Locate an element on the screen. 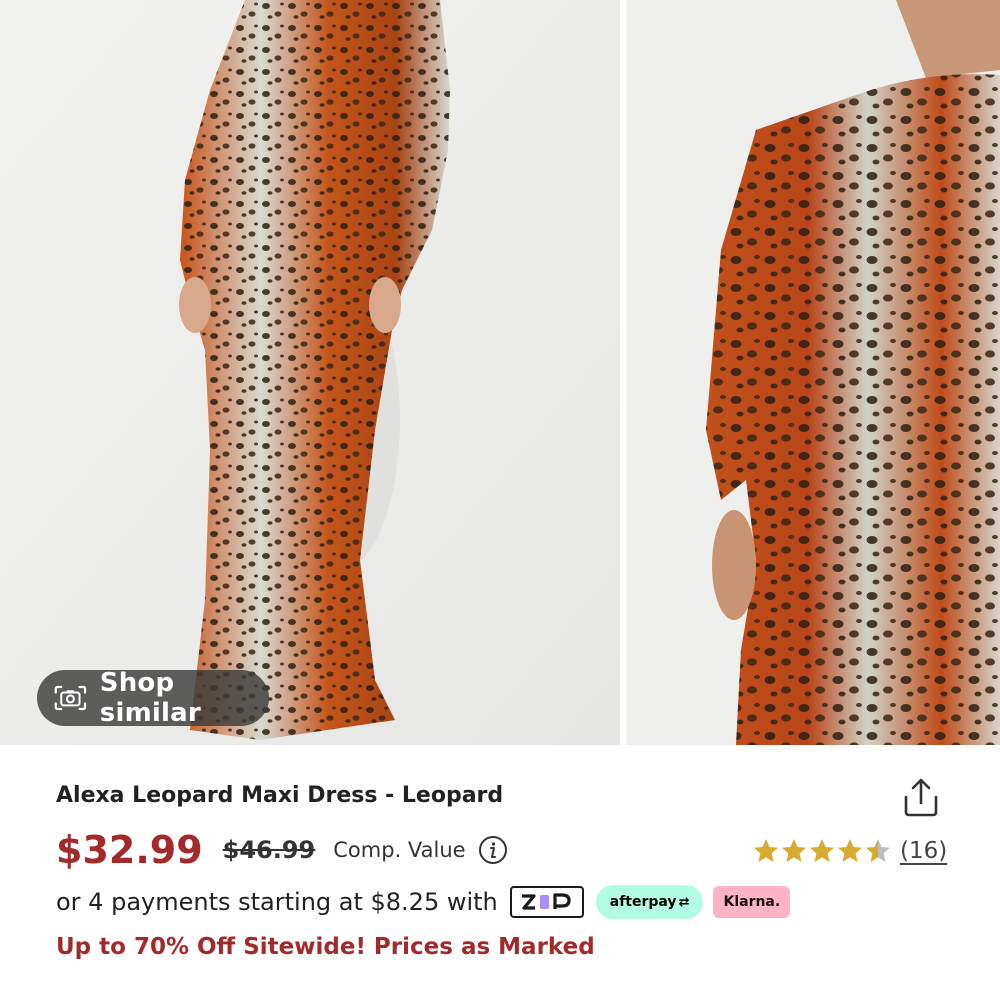 This screenshot has width=1000, height=1000. shop-similar-button: Shop similar is located at coordinates (153, 698).